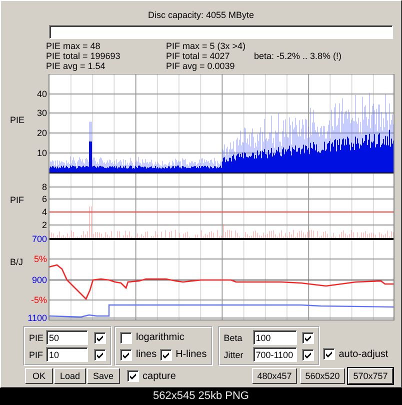  What do you see at coordinates (39, 376) in the screenshot?
I see `action-button: OK` at bounding box center [39, 376].